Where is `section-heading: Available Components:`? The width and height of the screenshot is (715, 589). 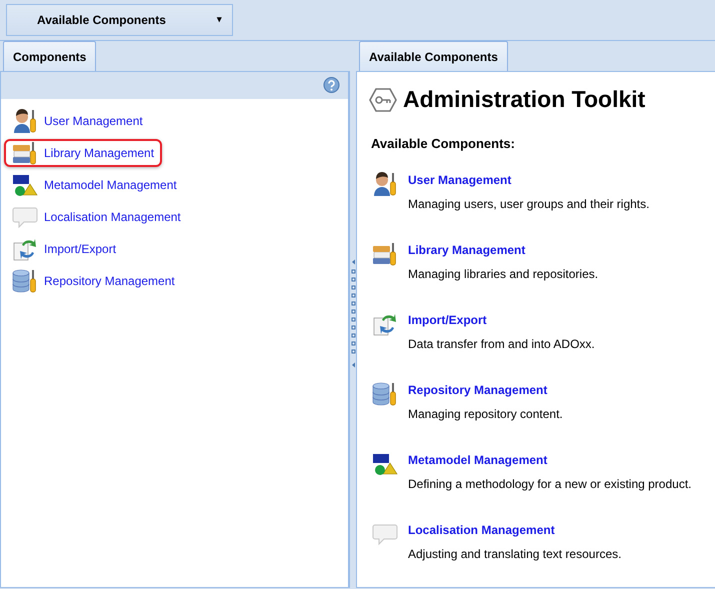 section-heading: Available Components: is located at coordinates (443, 143).